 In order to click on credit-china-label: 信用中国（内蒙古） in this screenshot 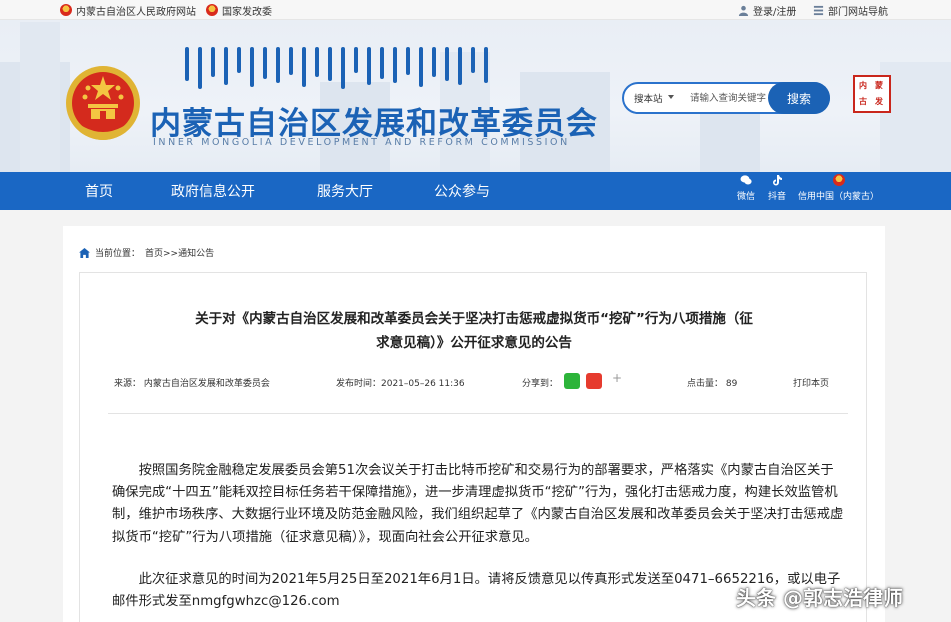, I will do `click(839, 197)`.